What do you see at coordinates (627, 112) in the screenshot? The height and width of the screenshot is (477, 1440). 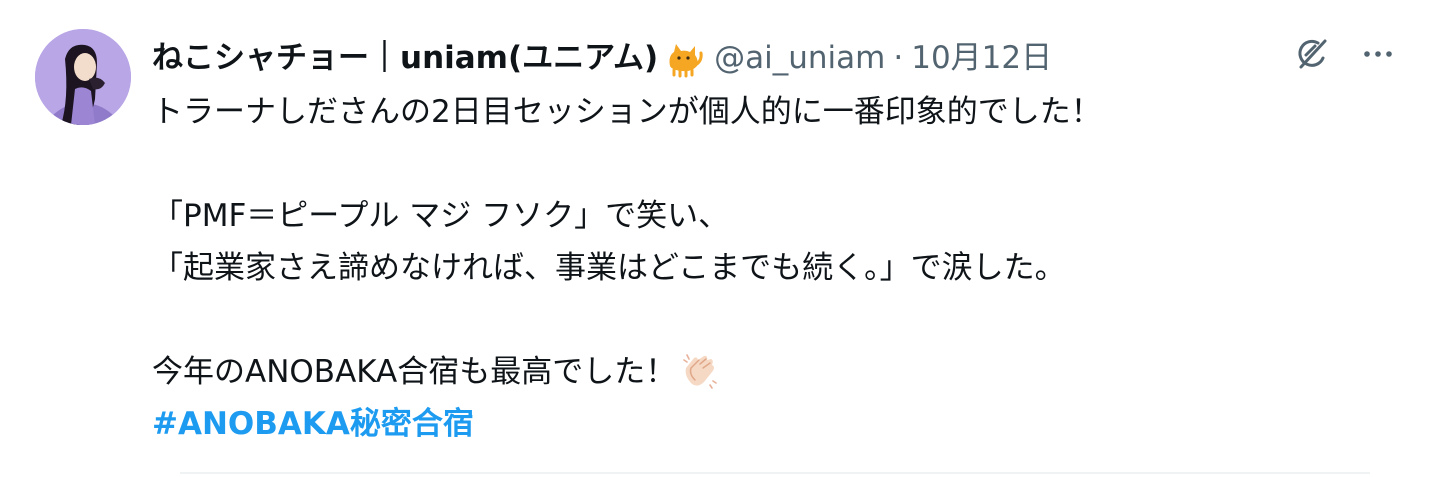 I see `tweet-line: トラーナしださんの2日目セッションが個人的に一番印象的でした！` at bounding box center [627, 112].